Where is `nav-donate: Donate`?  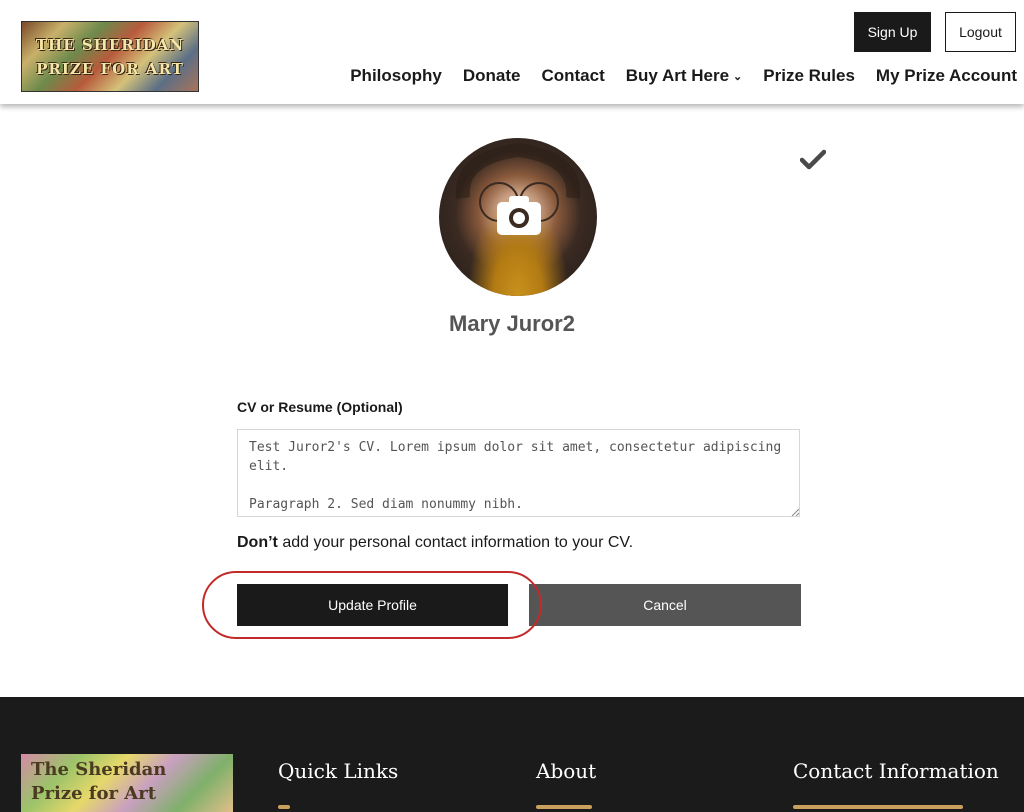
nav-donate: Donate is located at coordinates (492, 76).